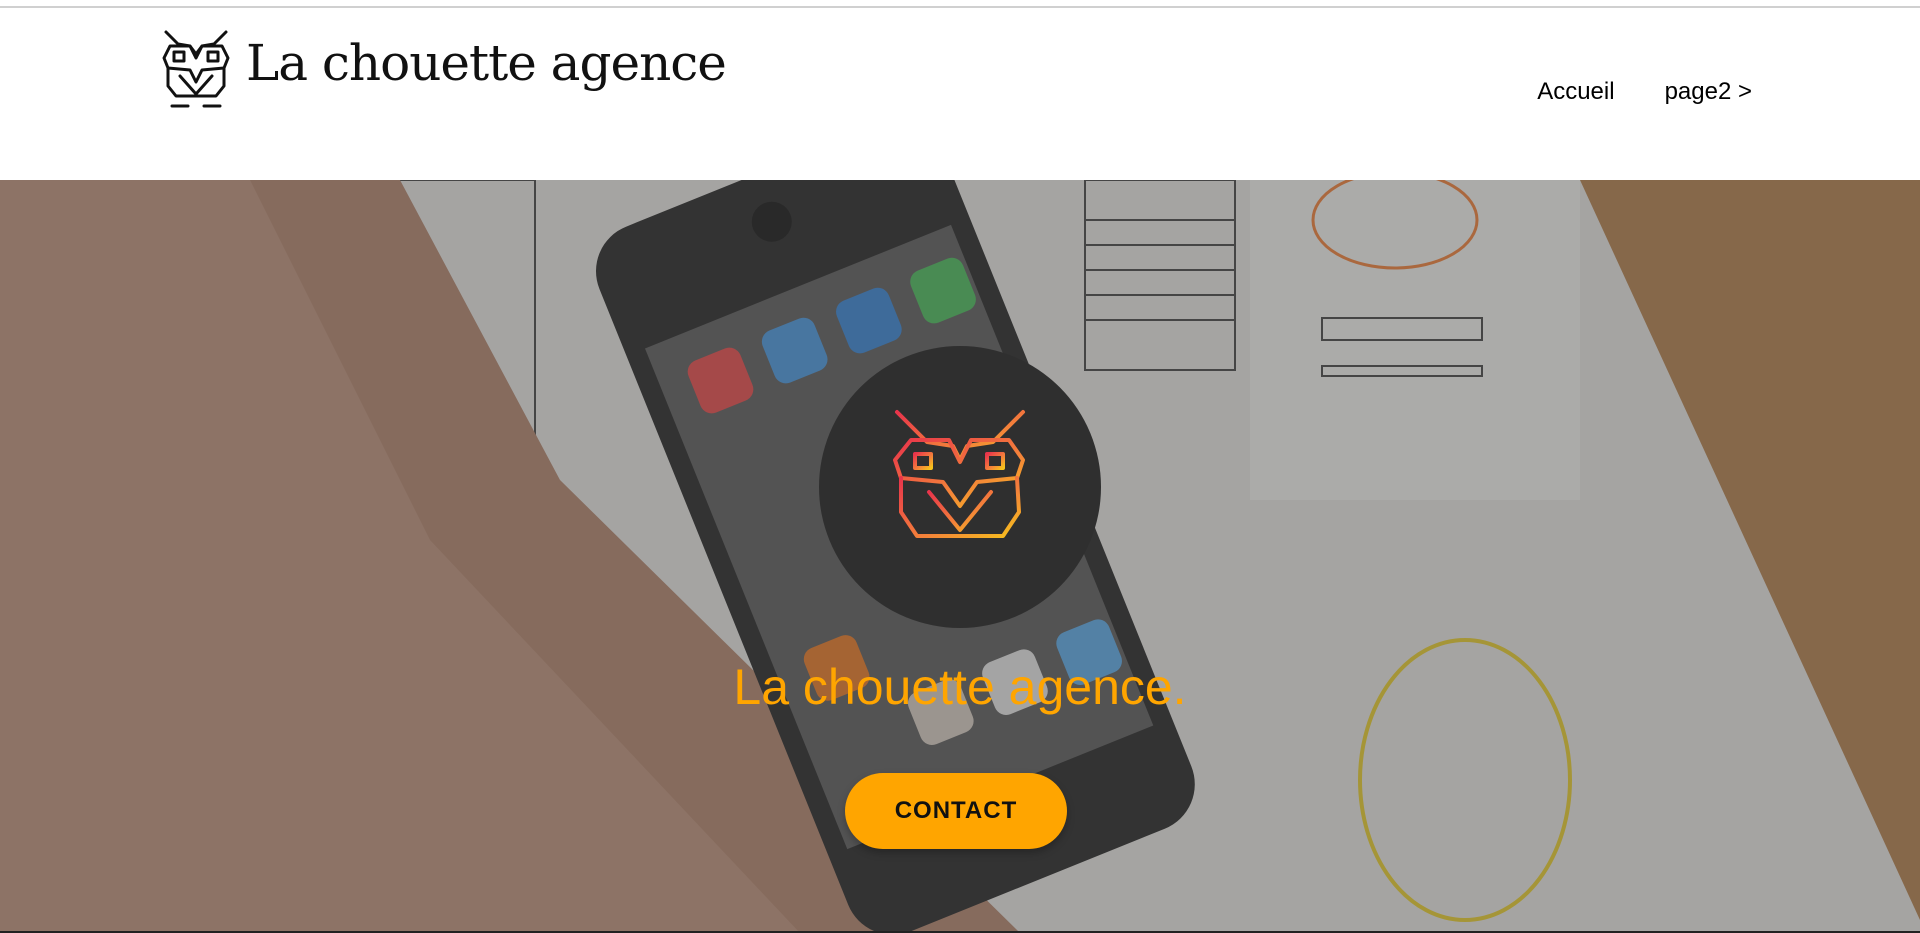  What do you see at coordinates (486, 63) in the screenshot?
I see `logo-text: La chouette agence` at bounding box center [486, 63].